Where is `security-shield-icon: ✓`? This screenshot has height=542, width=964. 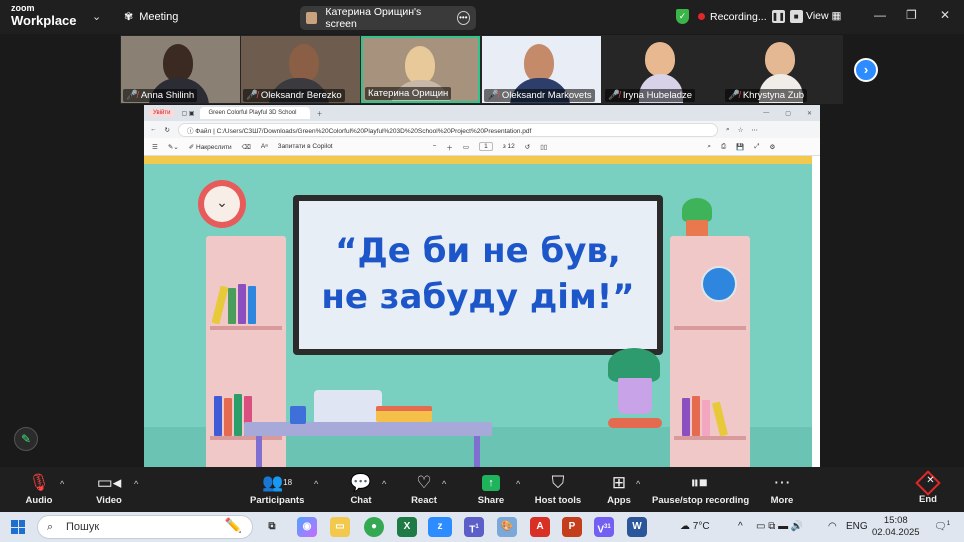 security-shield-icon: ✓ is located at coordinates (682, 16).